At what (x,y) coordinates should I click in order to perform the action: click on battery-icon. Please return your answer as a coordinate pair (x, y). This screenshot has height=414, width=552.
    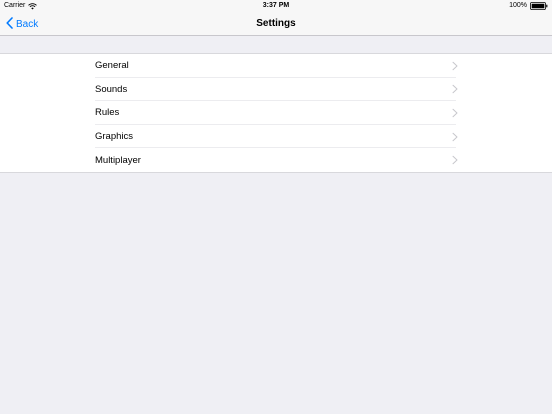
    Looking at the image, I should click on (539, 6).